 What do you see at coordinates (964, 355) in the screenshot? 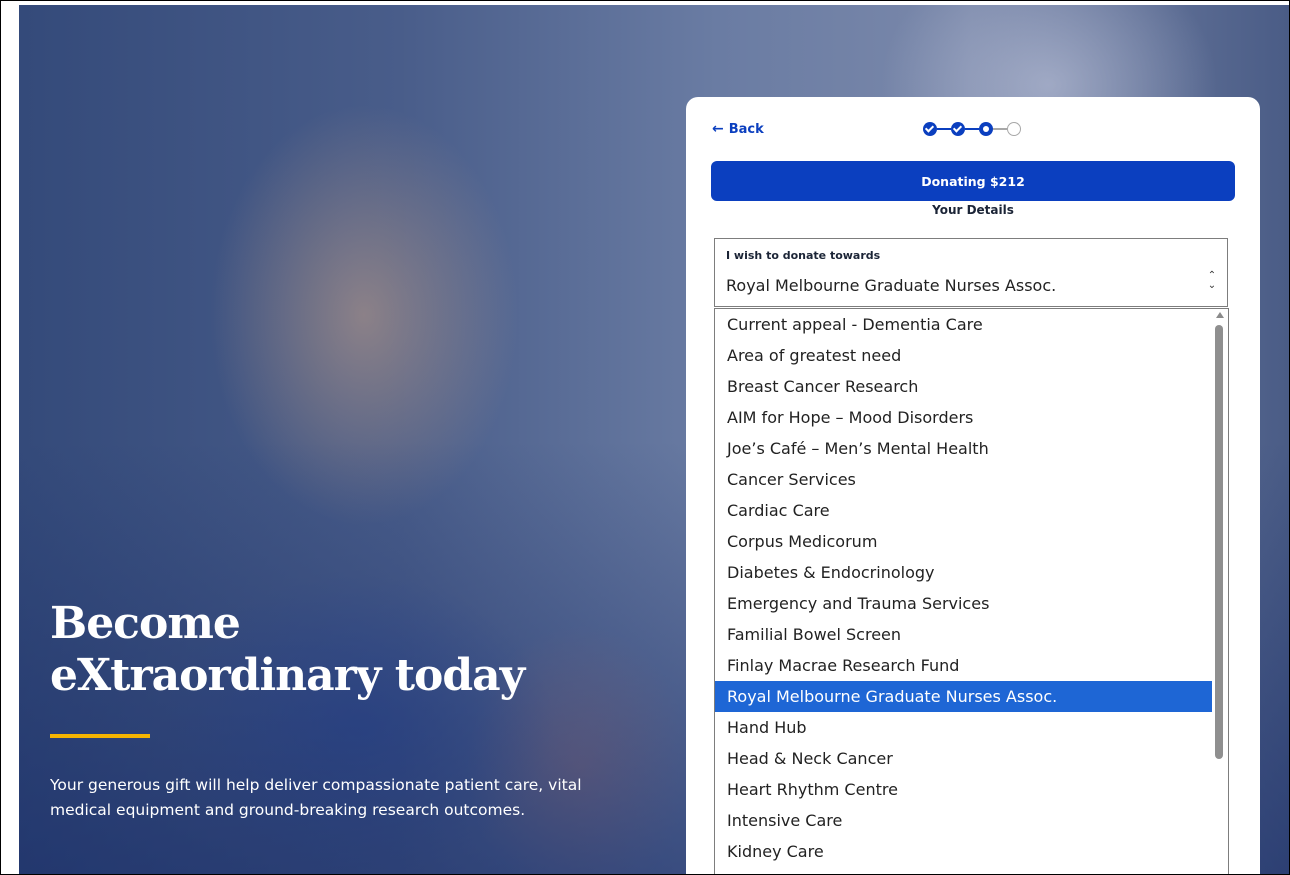
I see `fund-option: Area of greatest need` at bounding box center [964, 355].